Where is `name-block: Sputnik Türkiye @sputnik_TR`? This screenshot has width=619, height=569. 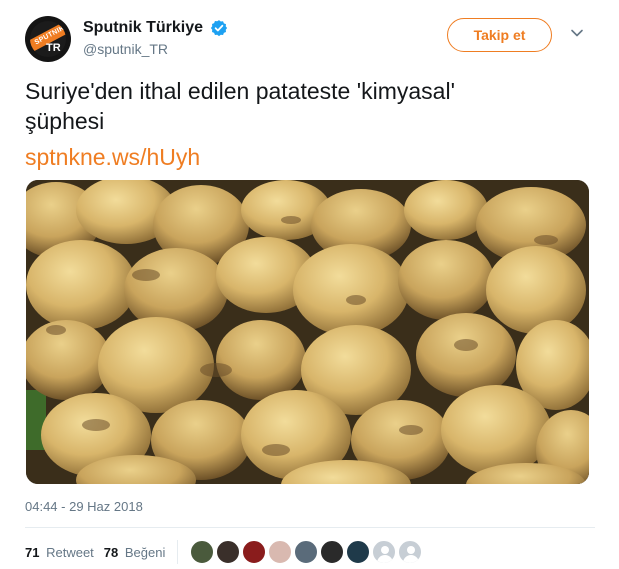 name-block: Sputnik Türkiye @sputnik_TR is located at coordinates (155, 38).